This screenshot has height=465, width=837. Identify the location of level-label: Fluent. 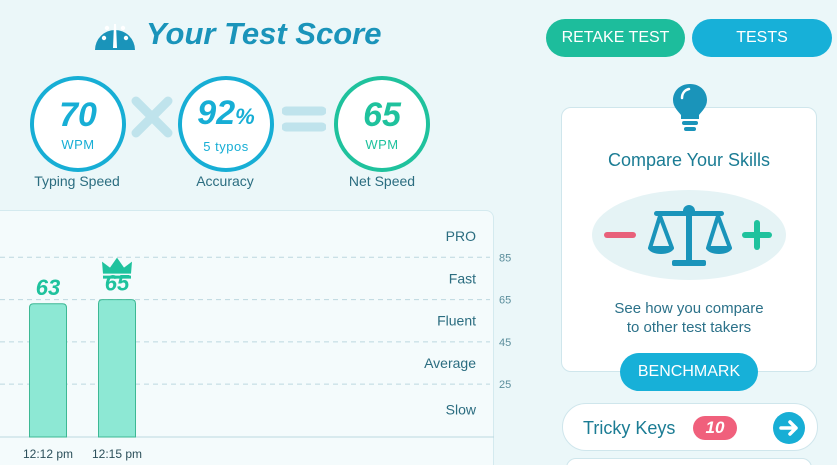
(456, 321).